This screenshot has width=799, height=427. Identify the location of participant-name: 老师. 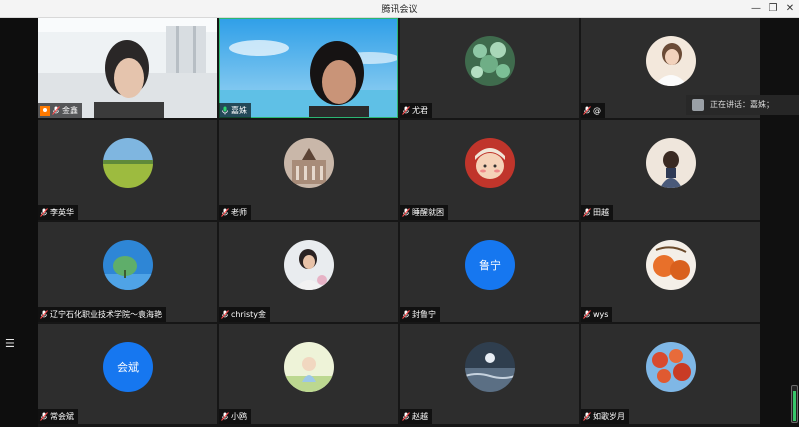
(239, 212).